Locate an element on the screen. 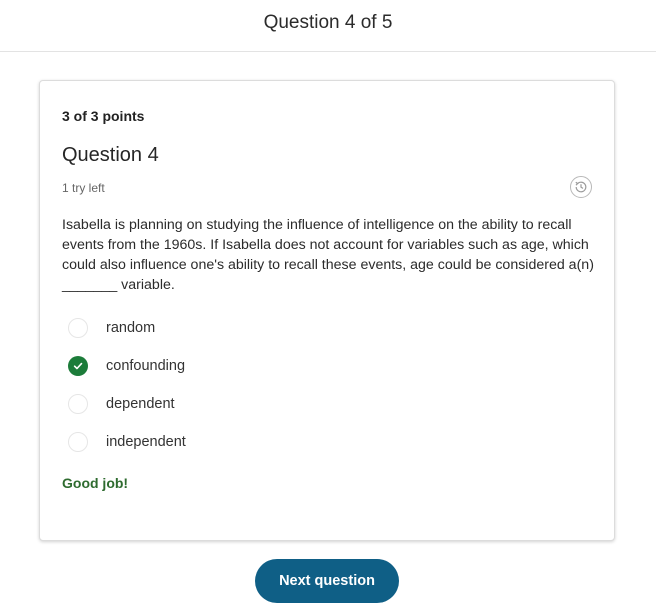 This screenshot has height=603, width=656. answer-option-dependent: dependent is located at coordinates (121, 404).